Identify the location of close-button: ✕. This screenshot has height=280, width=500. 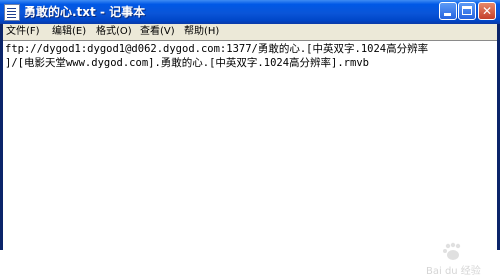
(487, 11).